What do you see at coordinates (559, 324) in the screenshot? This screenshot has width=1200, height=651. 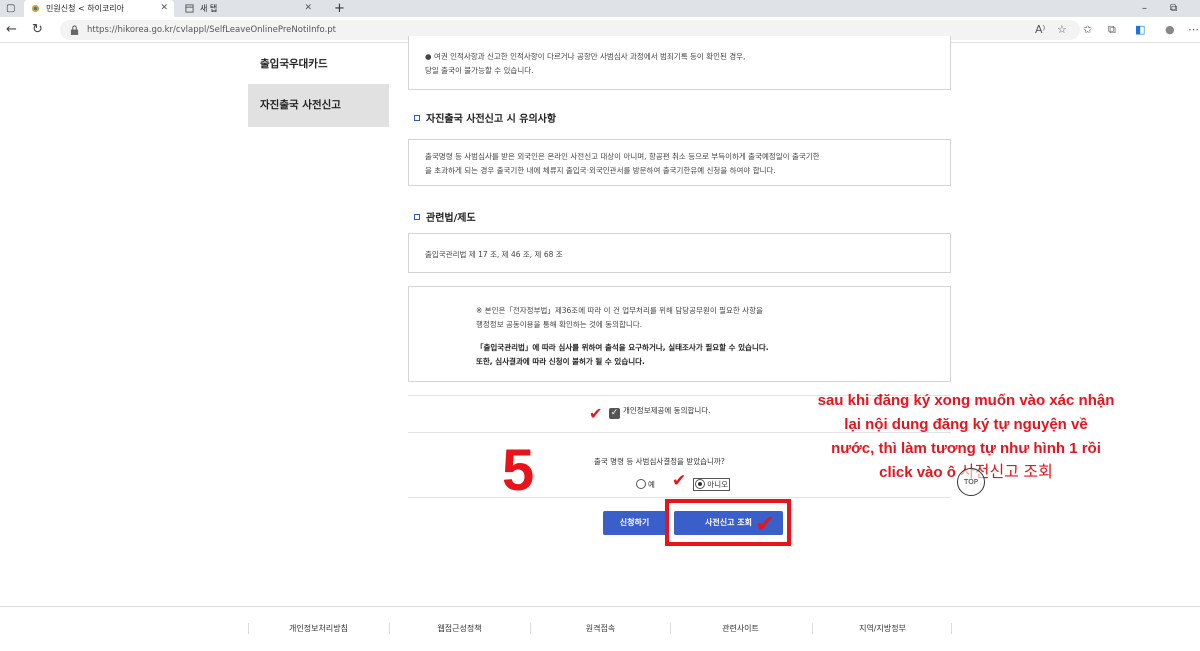 I see `agreement-line: 행정정보 공동이용을 통해 확인하는 것에 동의합니다.` at bounding box center [559, 324].